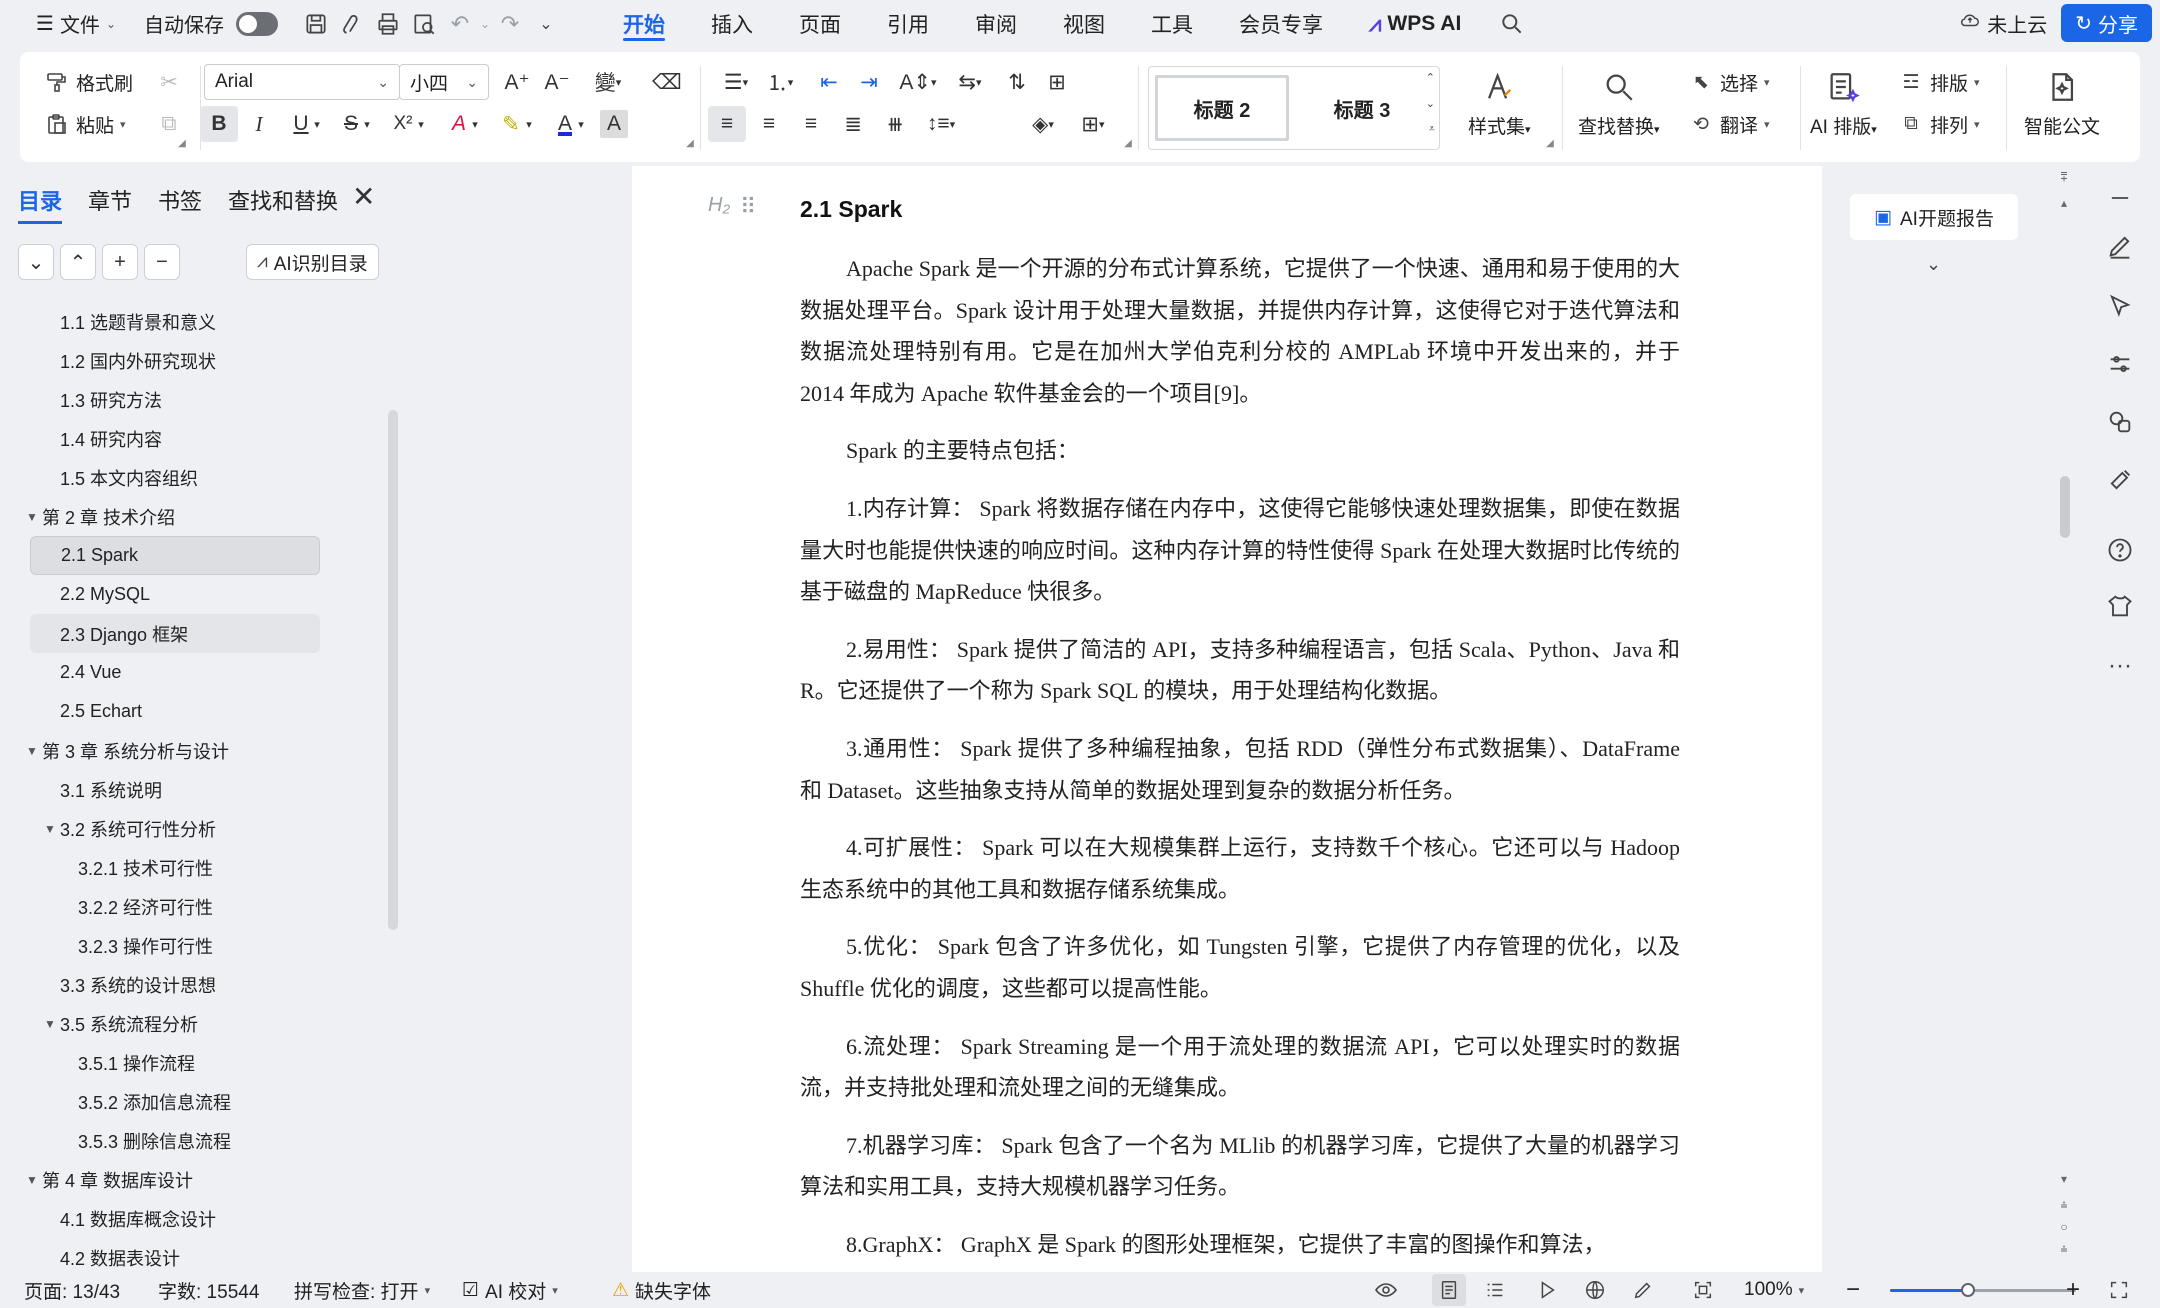 This screenshot has width=2160, height=1308. I want to click on toc-item: 1.5 本文内容组织, so click(213, 477).